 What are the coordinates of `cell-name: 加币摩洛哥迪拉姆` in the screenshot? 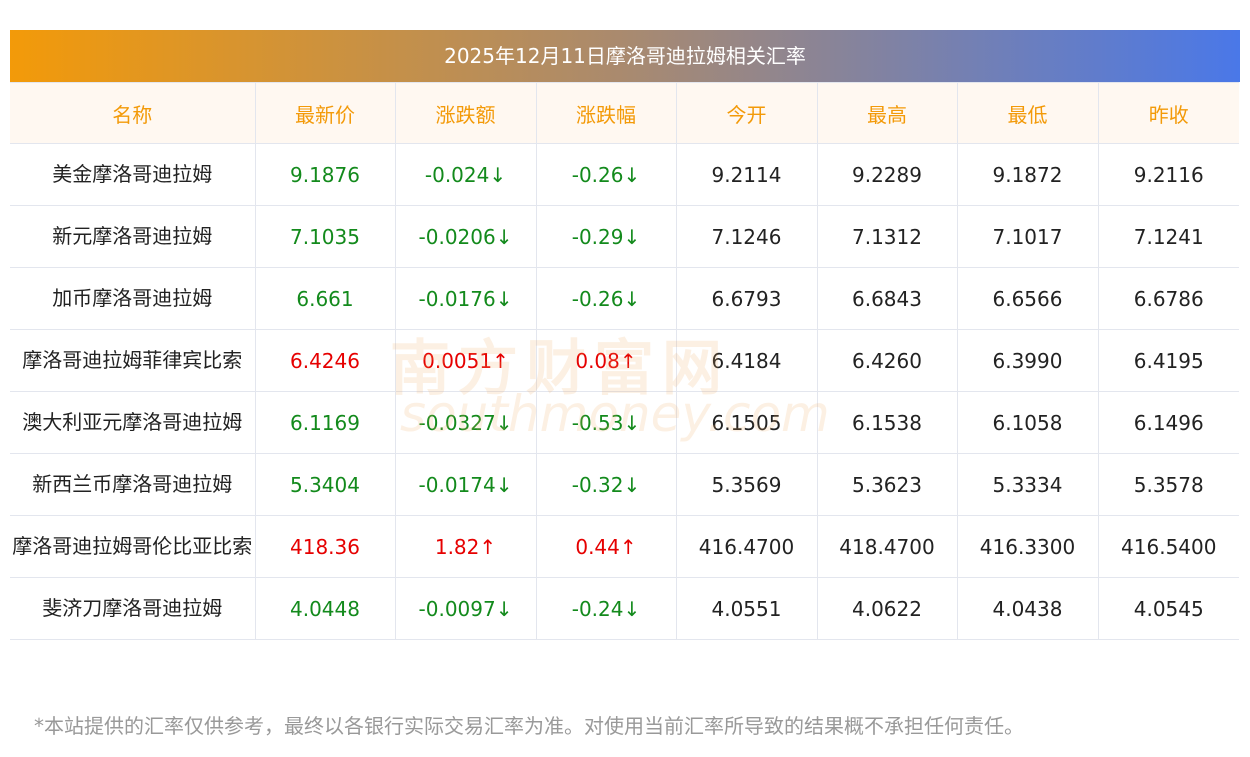 It's located at (133, 298).